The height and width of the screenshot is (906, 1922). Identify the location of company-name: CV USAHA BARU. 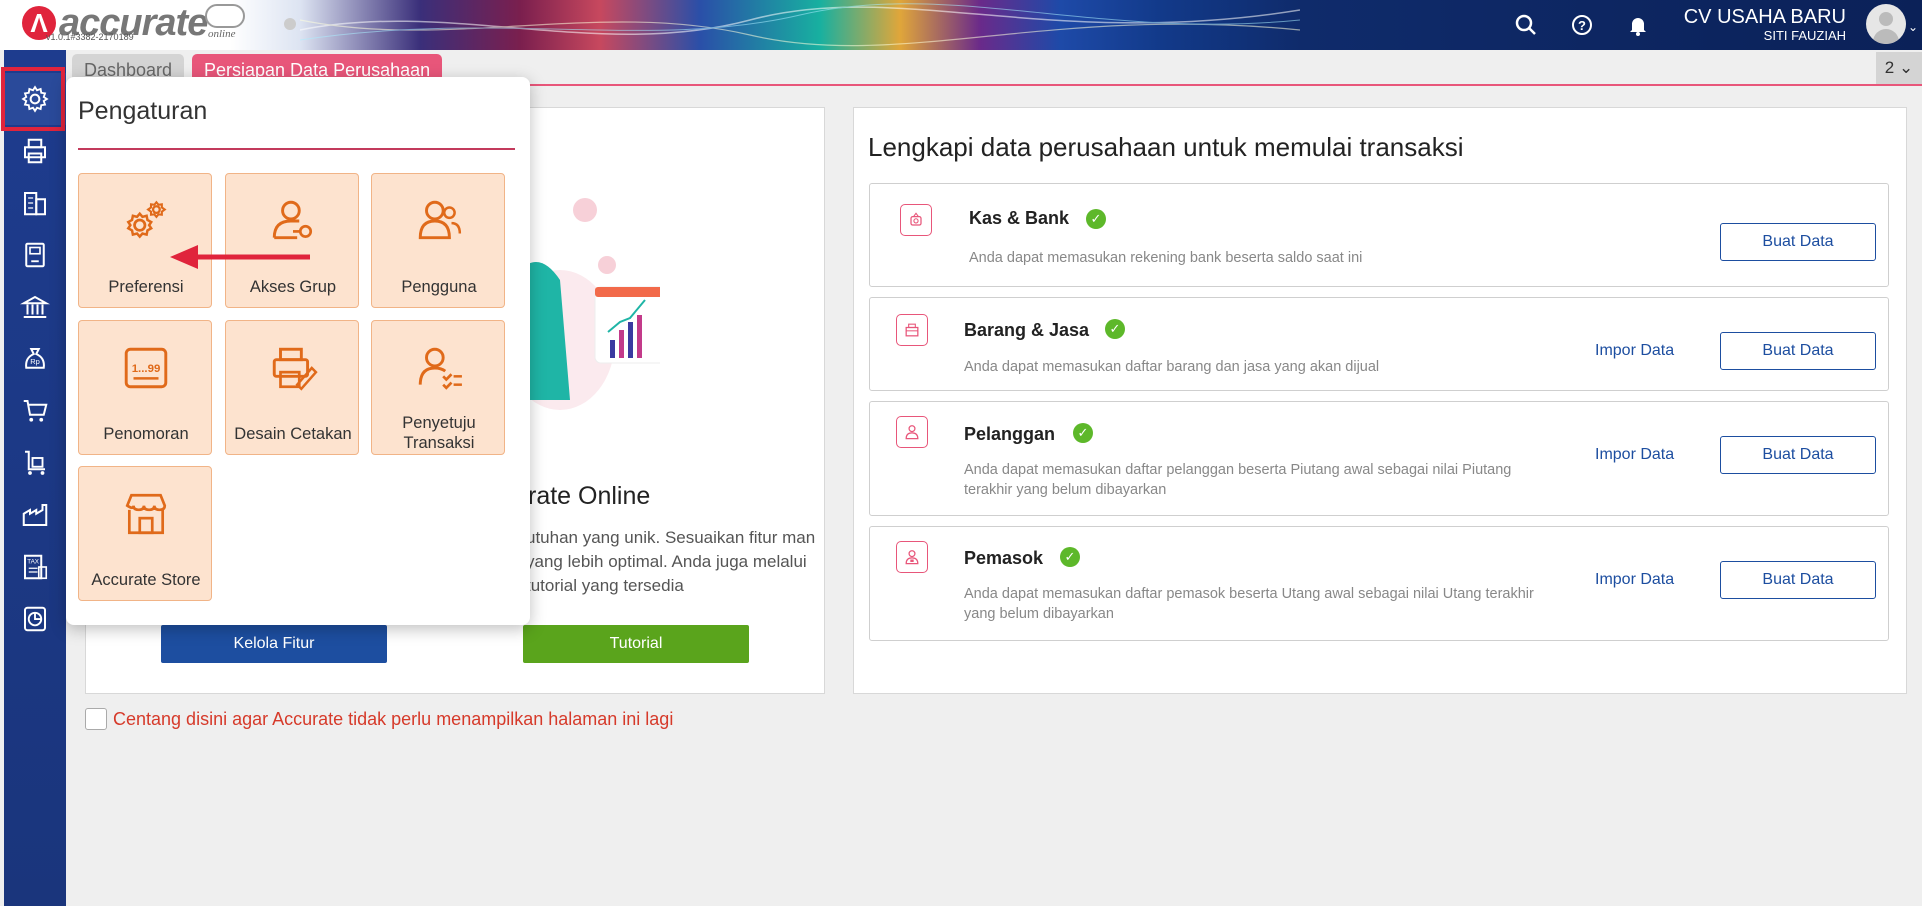
(1764, 17).